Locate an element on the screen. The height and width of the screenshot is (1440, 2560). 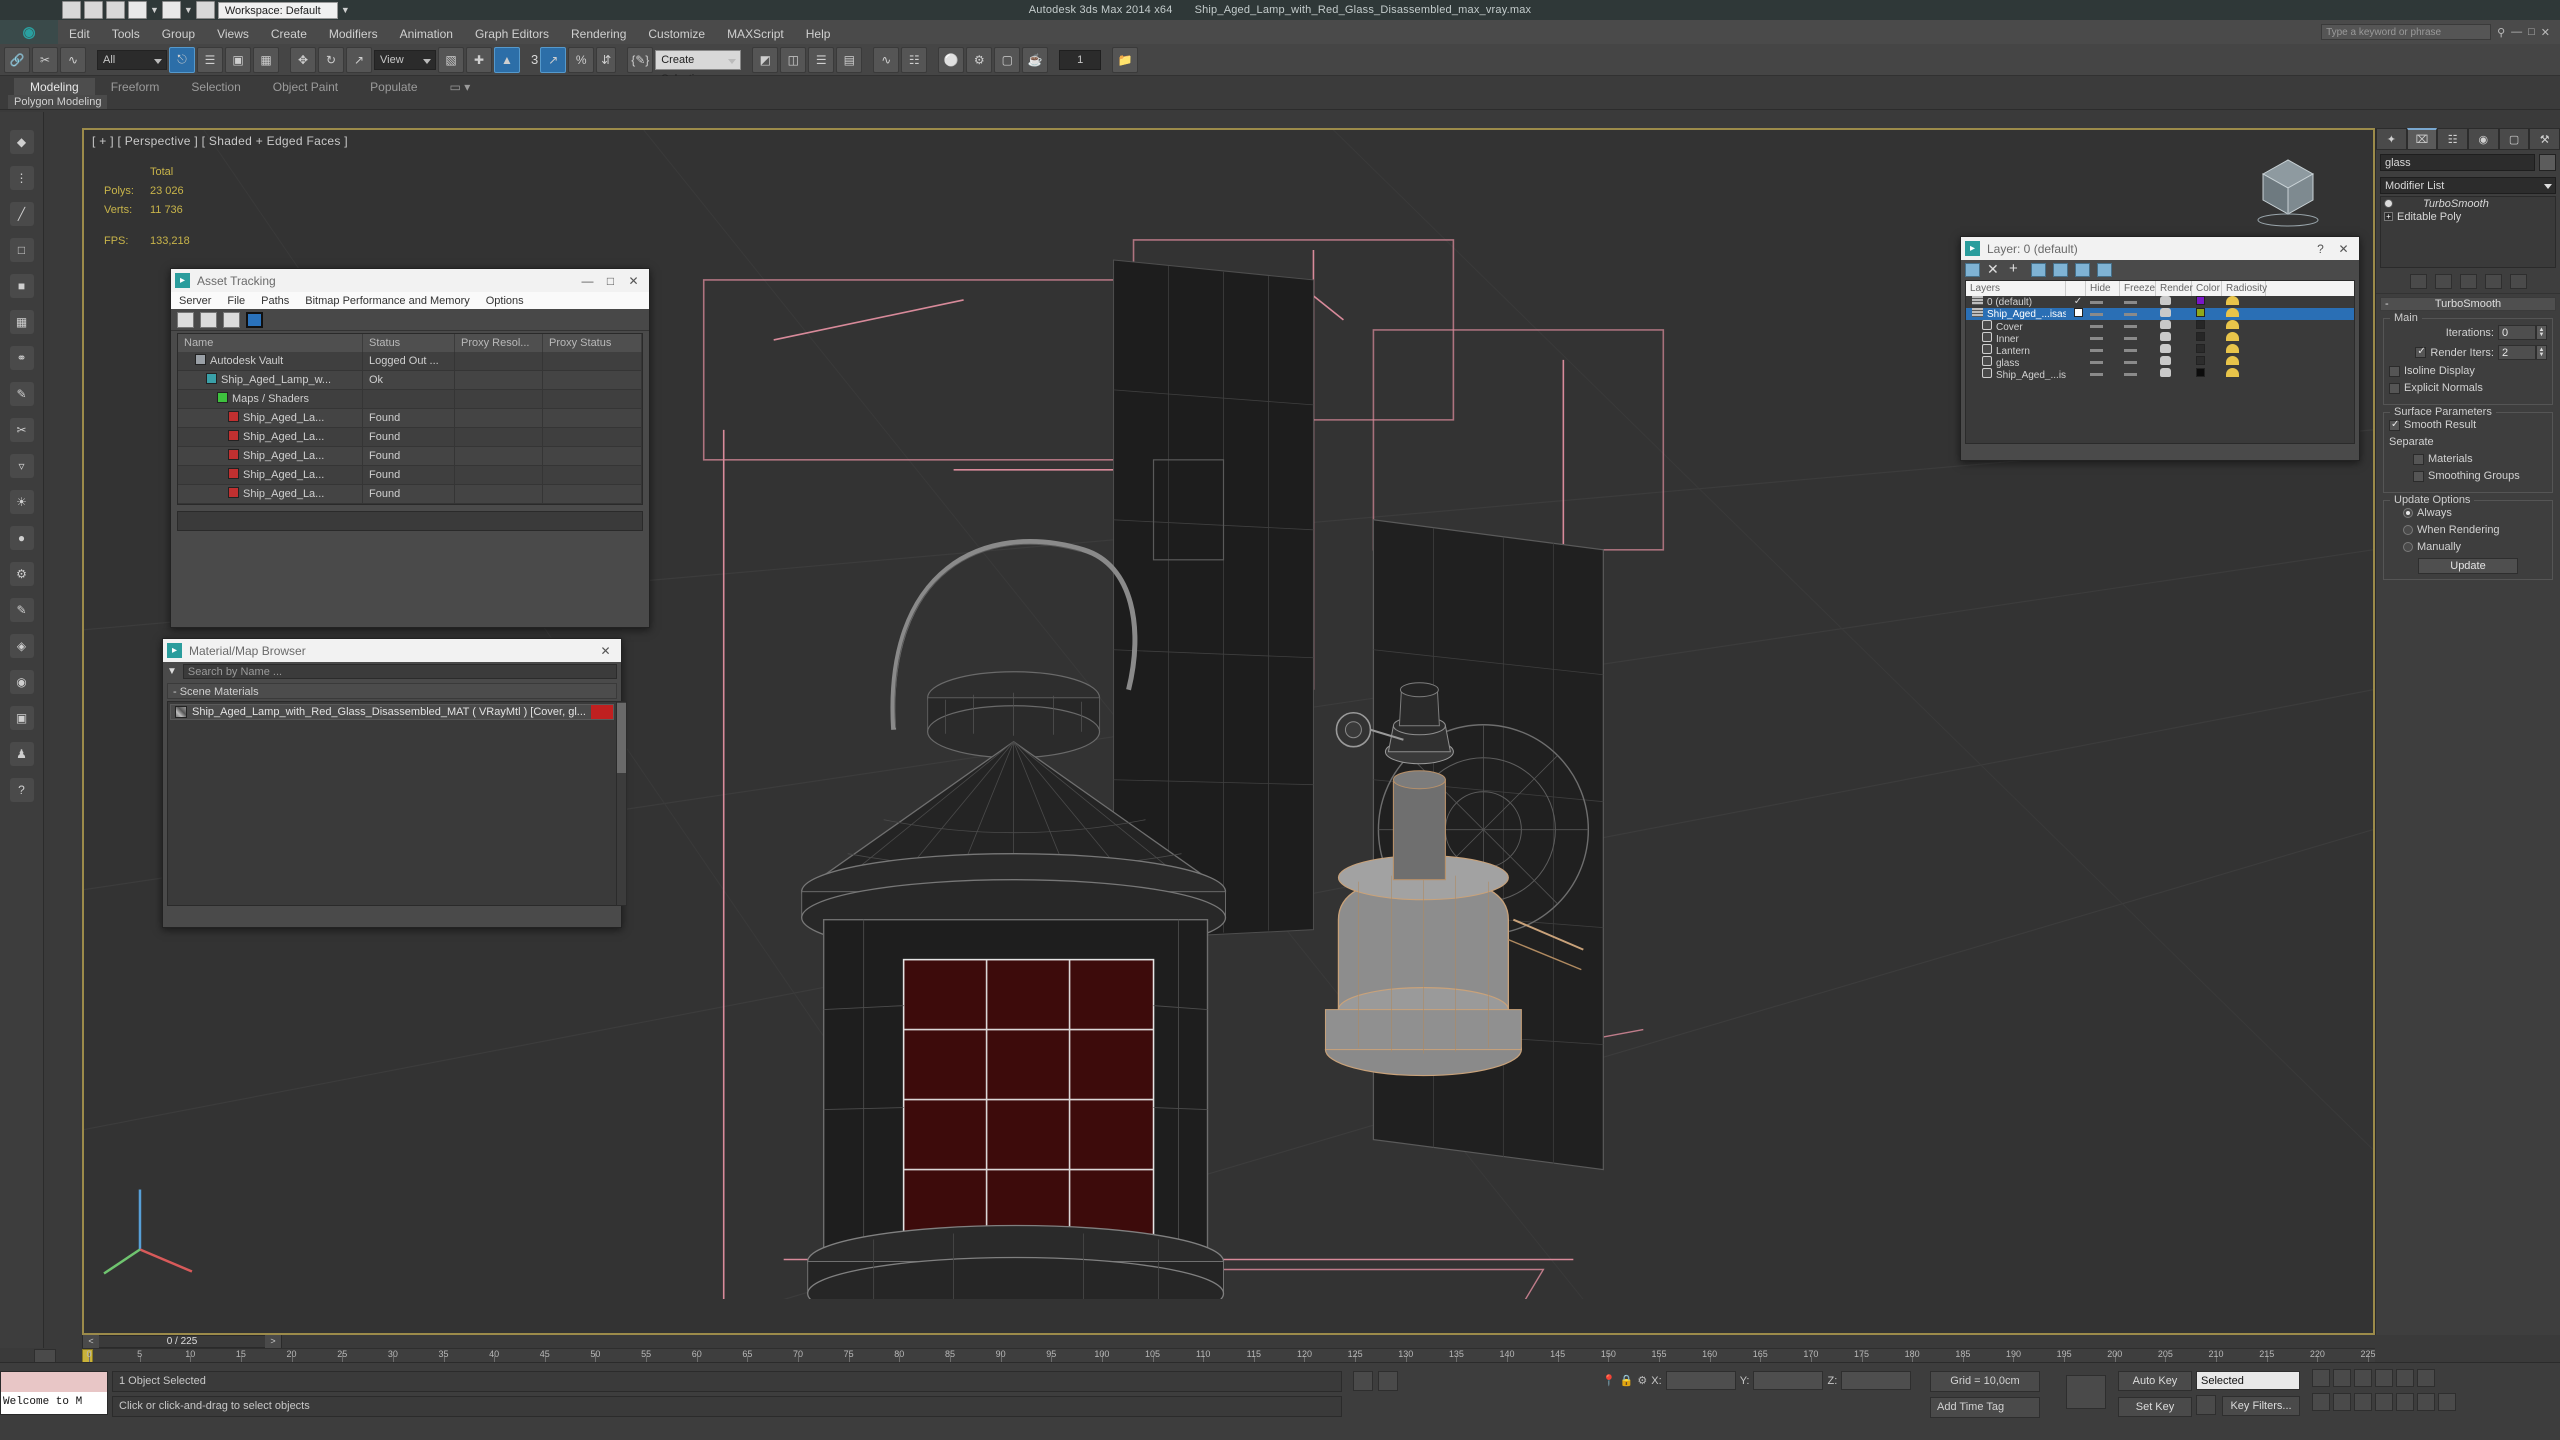
turbosmooth-rollup-header: - TurboSmooth is located at coordinates (2468, 304).